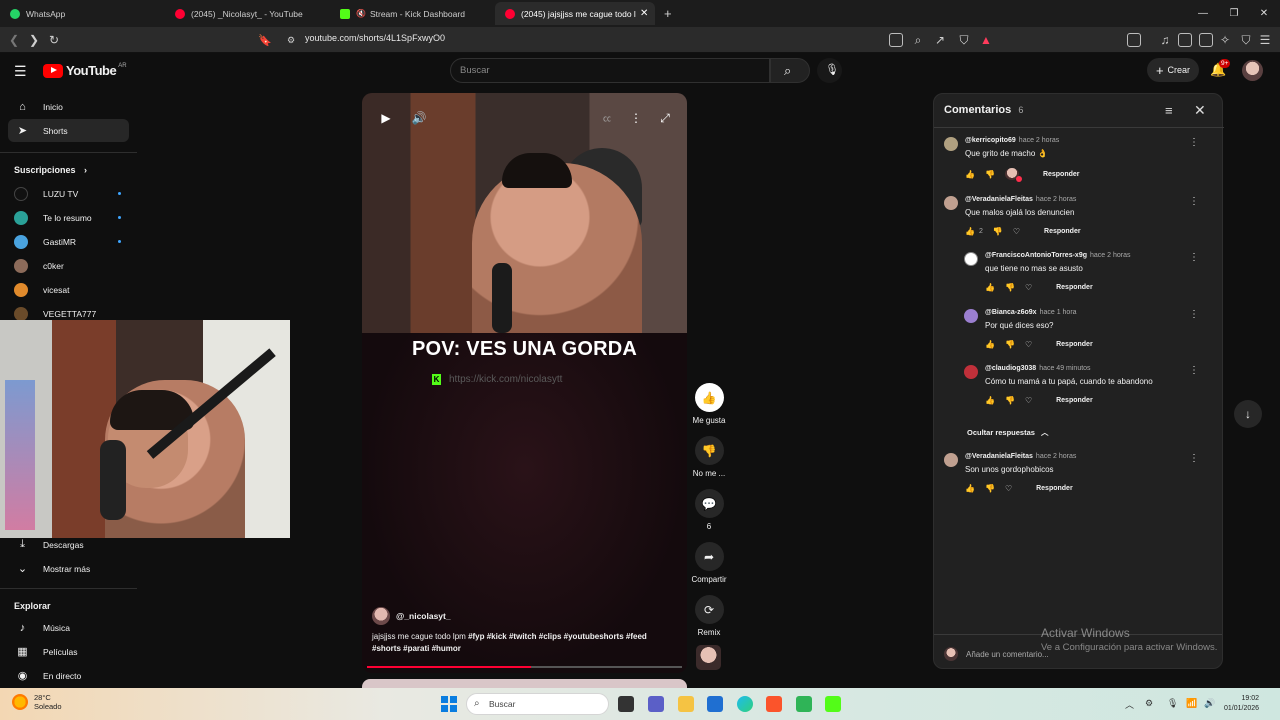 The image size is (1280, 720). What do you see at coordinates (68, 130) in the screenshot?
I see `sidebar-item-shorts: ➤ Shorts` at bounding box center [68, 130].